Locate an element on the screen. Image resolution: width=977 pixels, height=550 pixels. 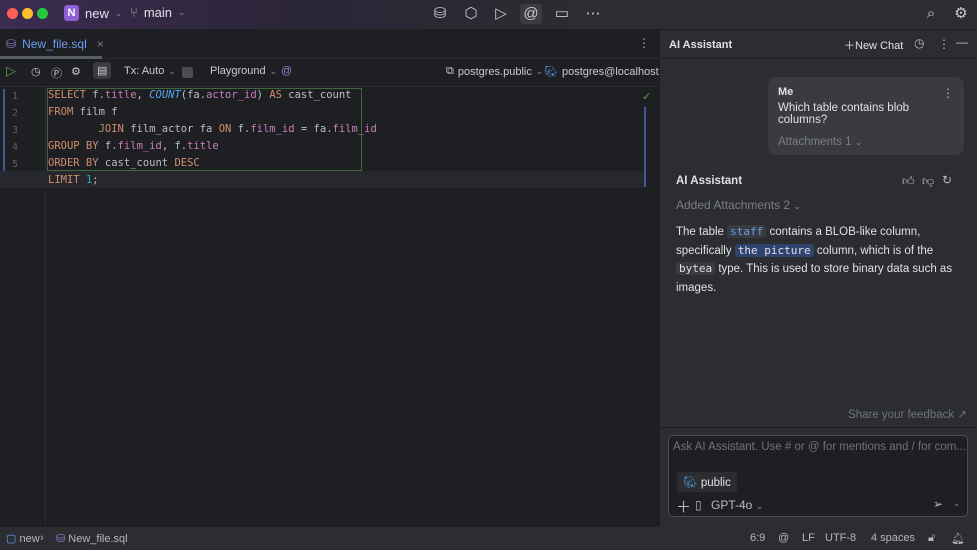
line-gutter: 123456 is located at coordinates (23, 306).